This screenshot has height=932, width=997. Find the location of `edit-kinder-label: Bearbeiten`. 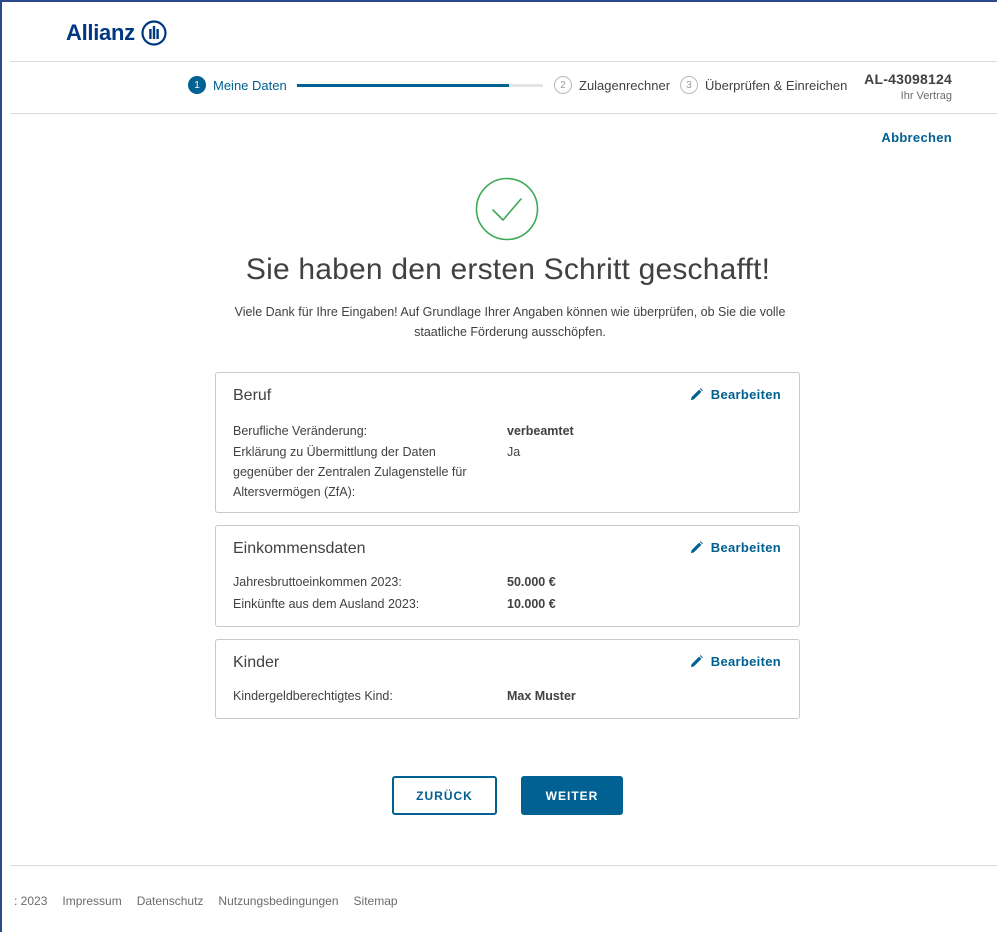

edit-kinder-label: Bearbeiten is located at coordinates (745, 661).